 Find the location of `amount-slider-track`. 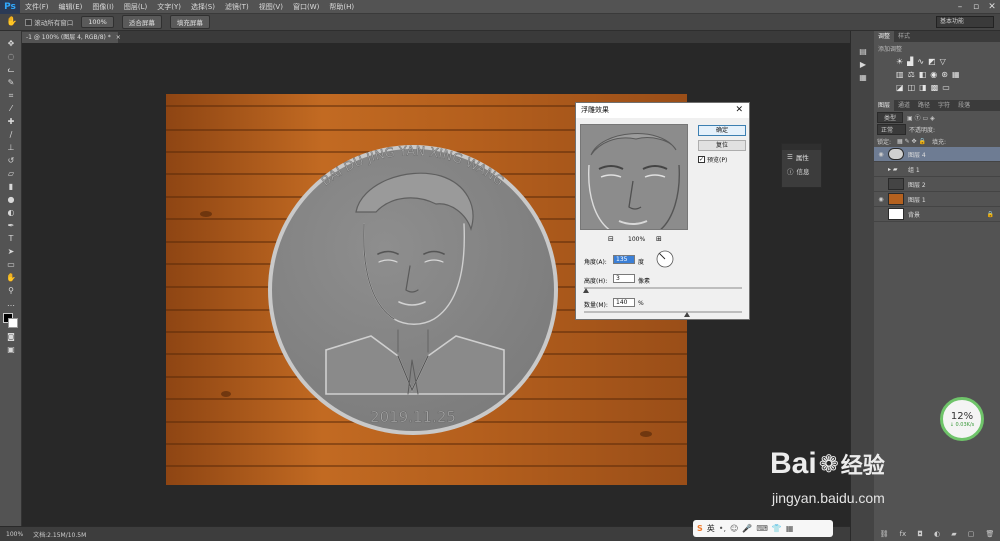

amount-slider-track is located at coordinates (663, 312).